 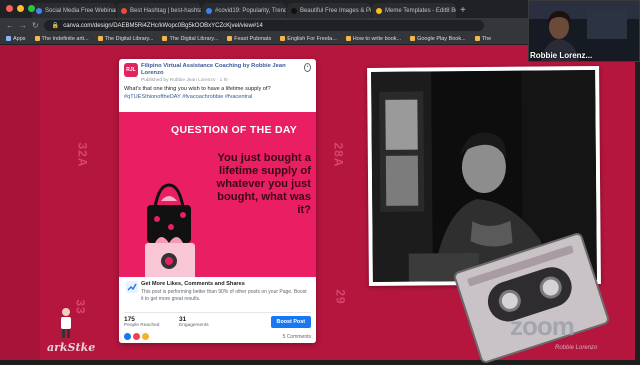 I want to click on boost-post-button: Boost Post, so click(x=290, y=322).